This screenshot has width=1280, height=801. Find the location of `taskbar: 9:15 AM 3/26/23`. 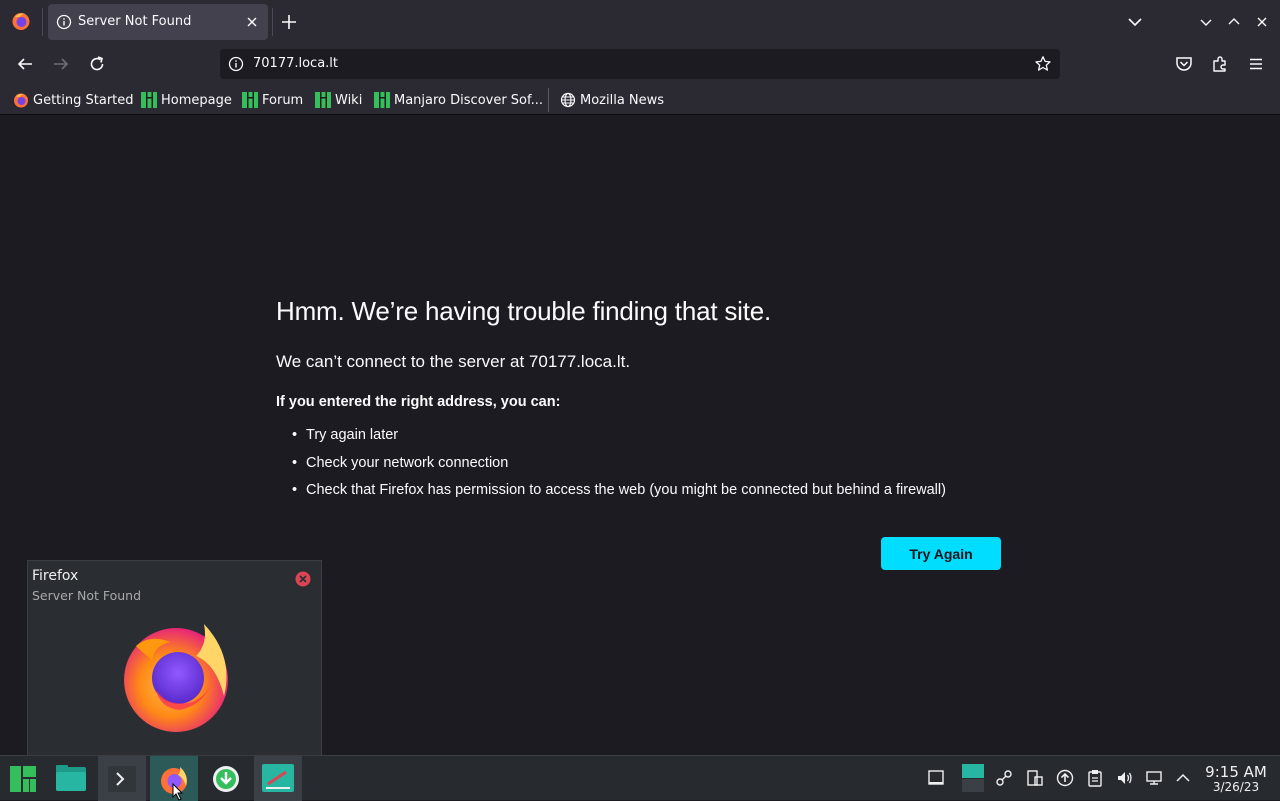

taskbar: 9:15 AM 3/26/23 is located at coordinates (640, 778).